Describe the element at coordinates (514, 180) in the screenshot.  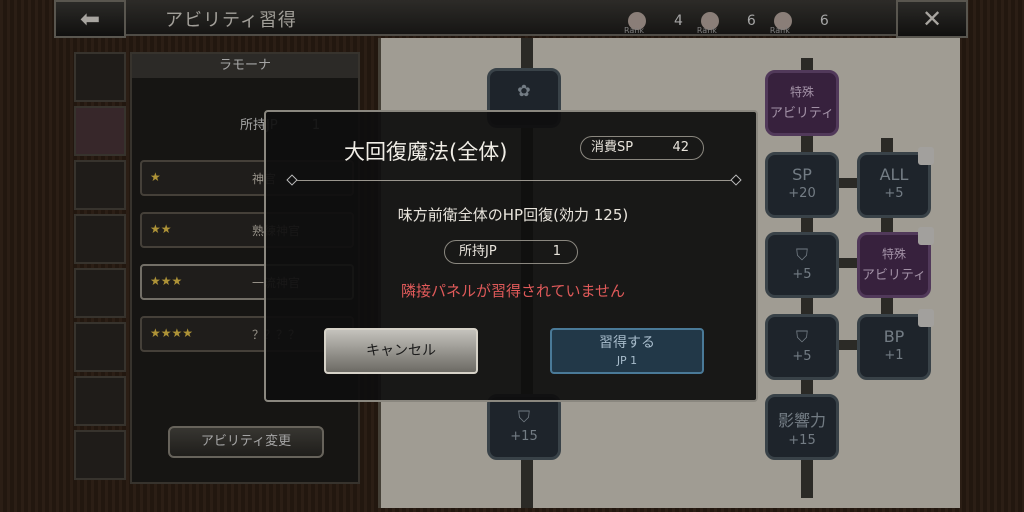
I see `divider` at that location.